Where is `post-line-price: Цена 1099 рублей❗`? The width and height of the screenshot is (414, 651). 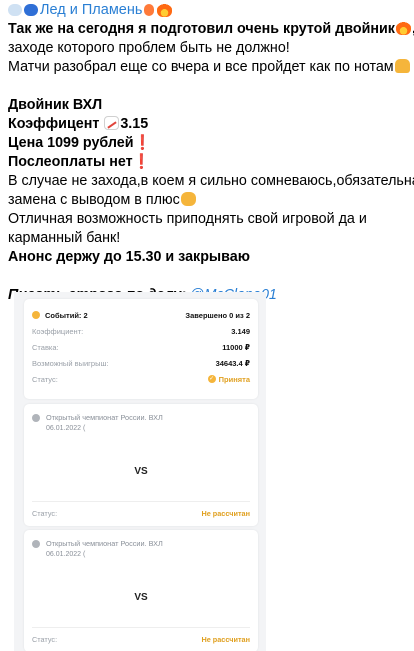 post-line-price: Цена 1099 рублей❗ is located at coordinates (80, 143).